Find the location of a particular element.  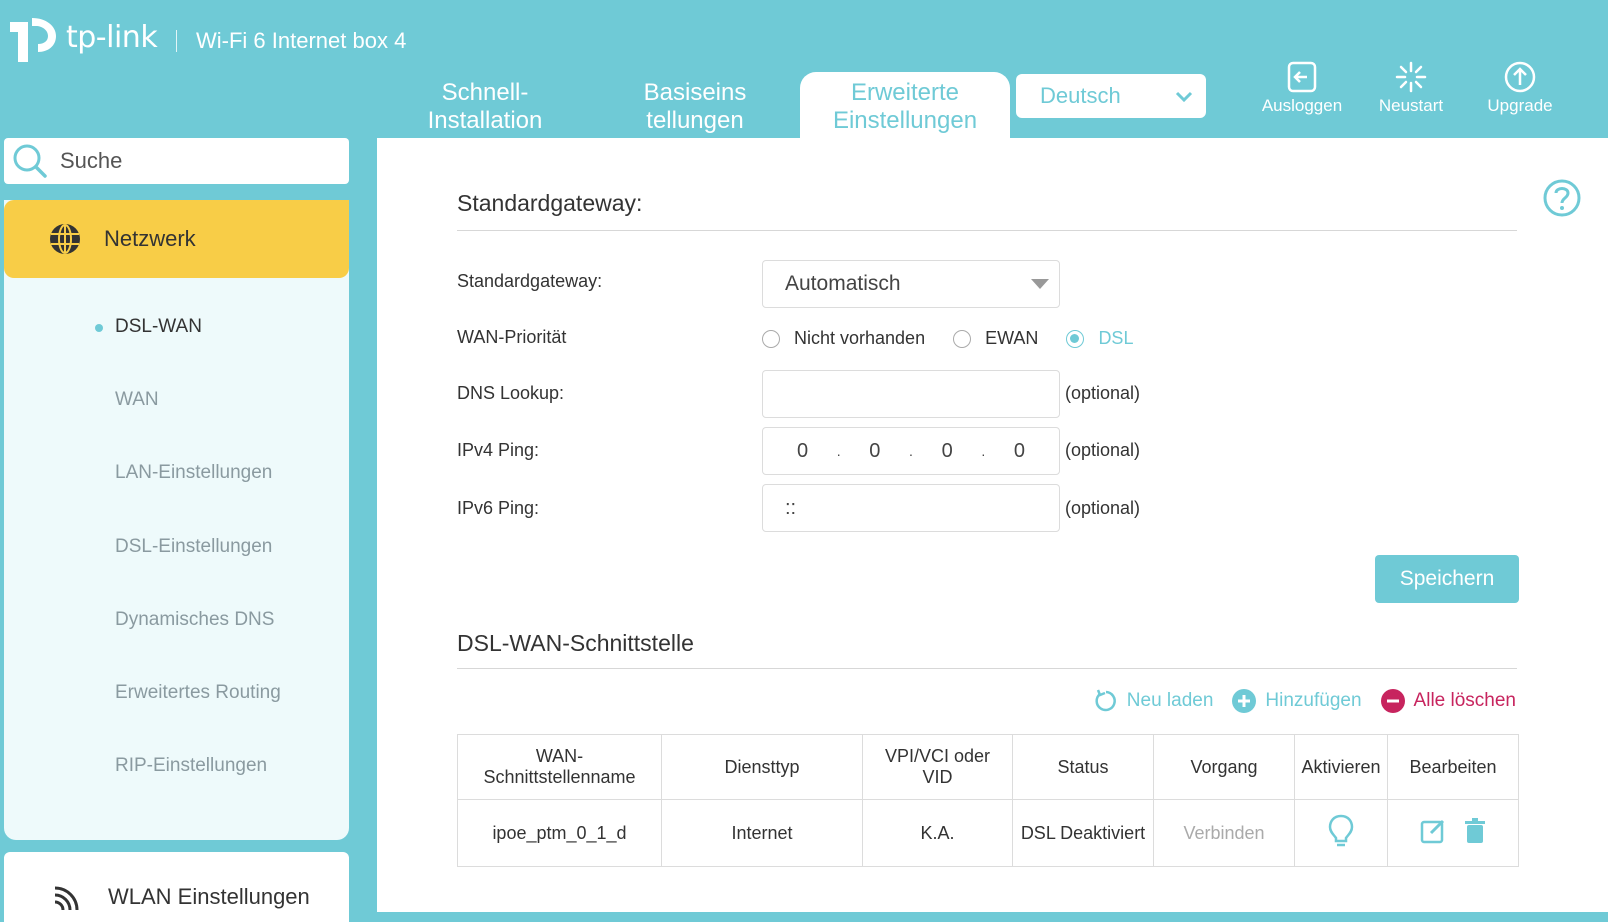

gateway-select: Automatisch is located at coordinates (911, 284).